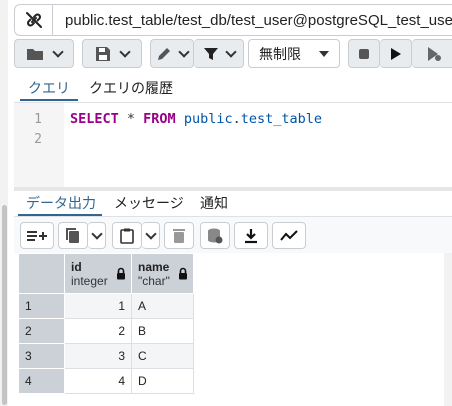  What do you see at coordinates (149, 203) in the screenshot?
I see `tab-messages: メッセージ` at bounding box center [149, 203].